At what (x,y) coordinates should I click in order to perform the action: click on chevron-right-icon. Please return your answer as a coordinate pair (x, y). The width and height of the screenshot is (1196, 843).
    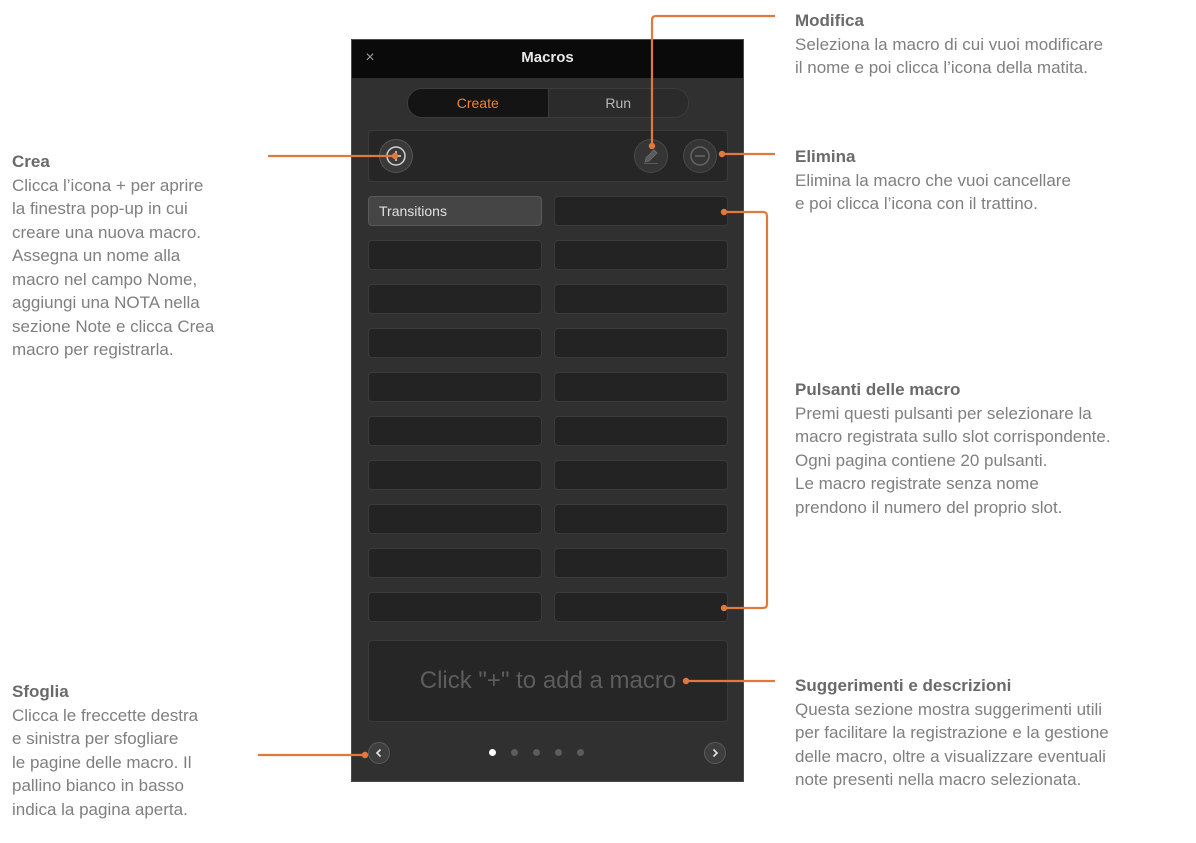
    Looking at the image, I should click on (715, 753).